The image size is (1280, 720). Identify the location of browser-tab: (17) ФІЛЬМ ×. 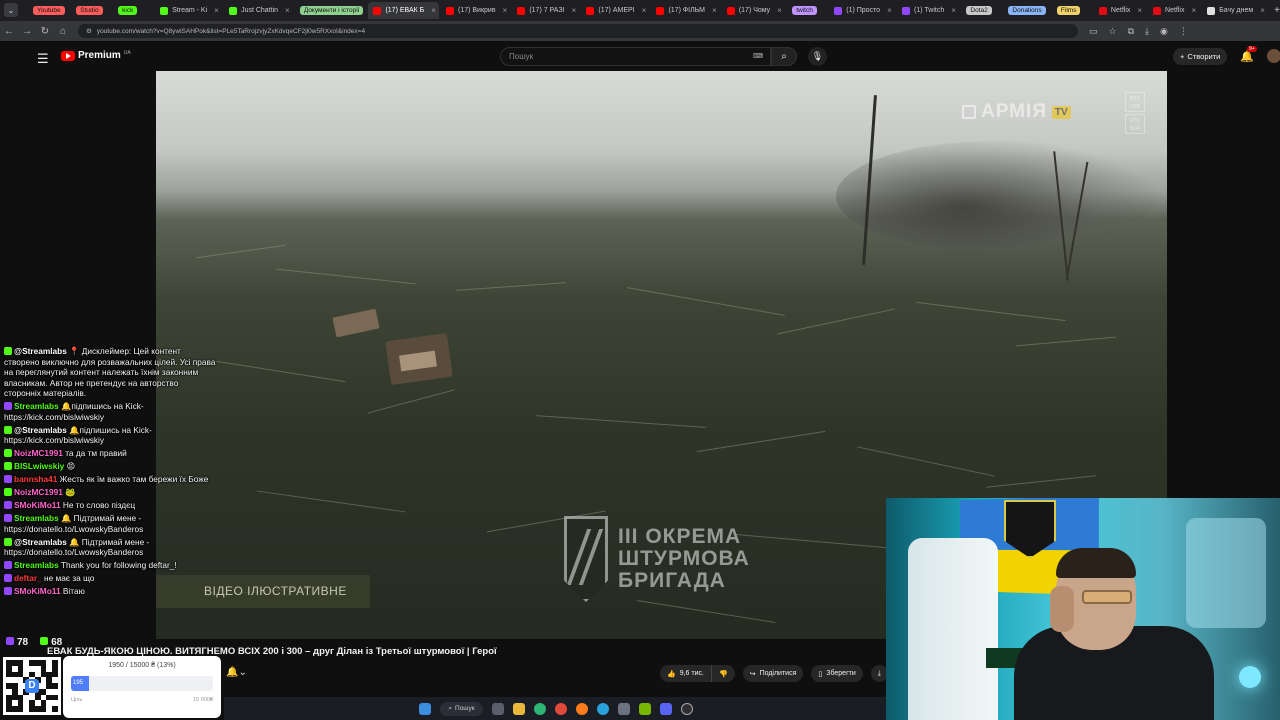
(685, 10).